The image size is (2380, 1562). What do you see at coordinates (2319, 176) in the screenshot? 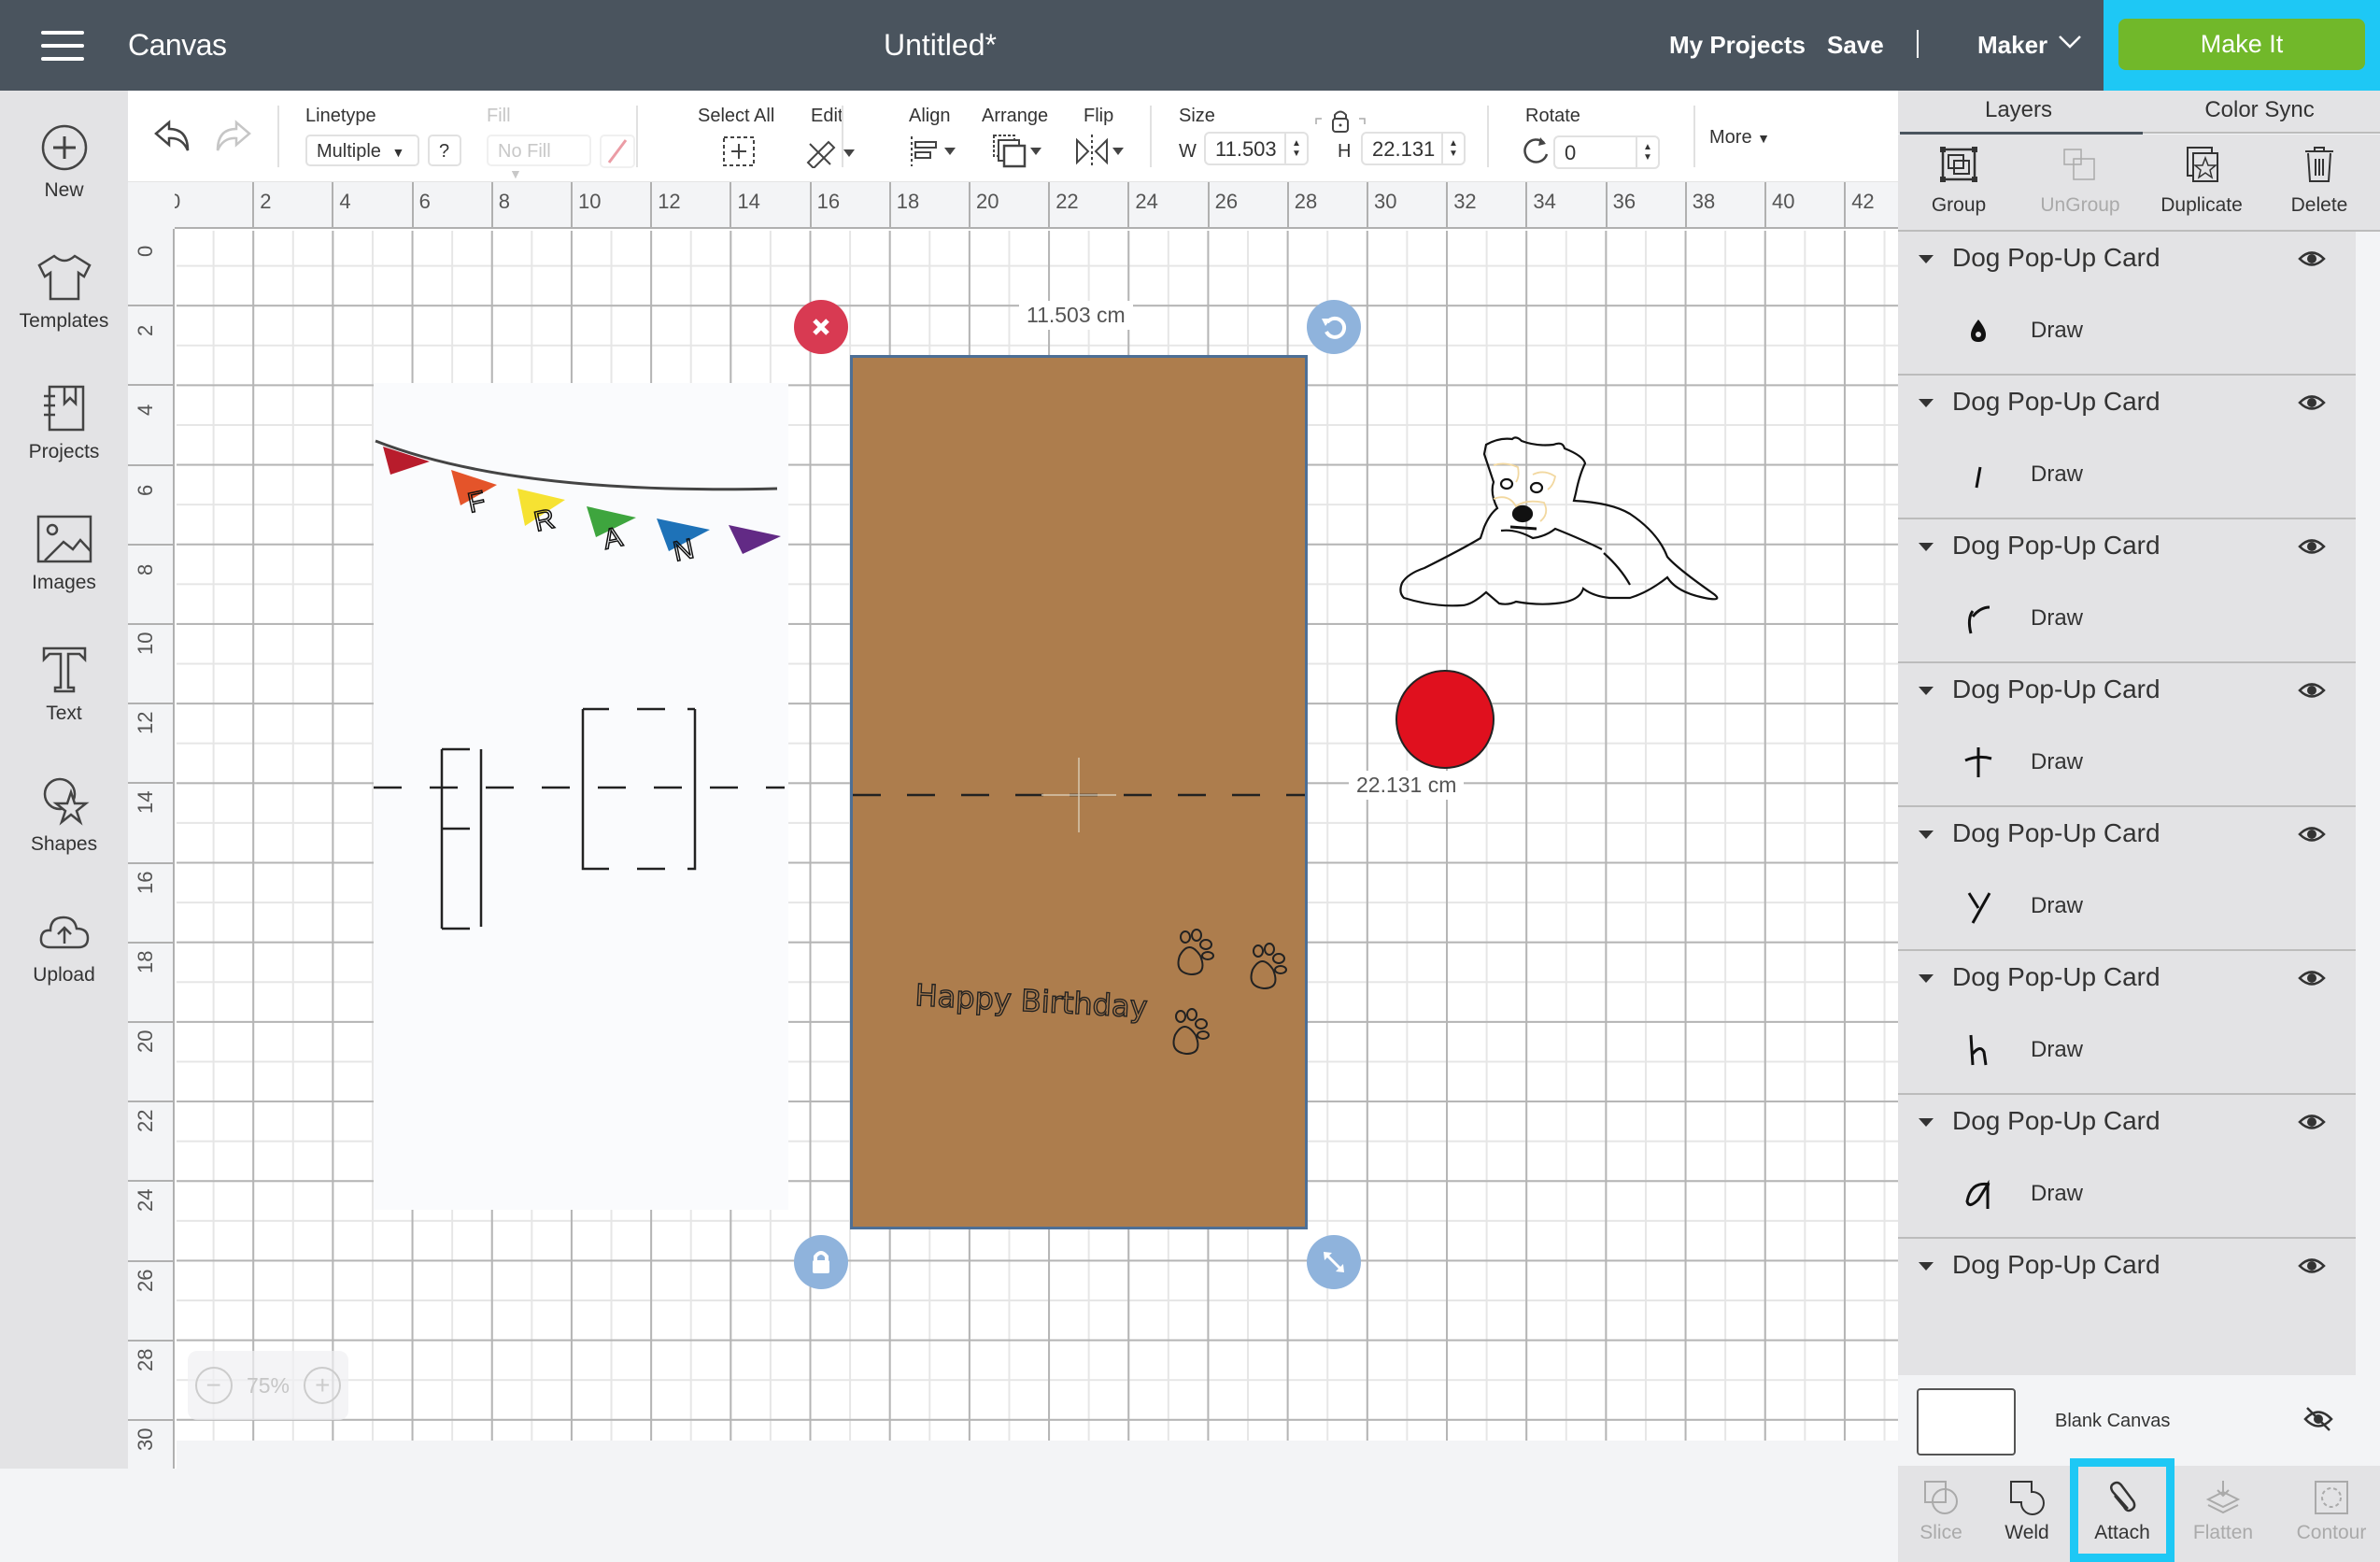
I see `delete-button: Delete` at bounding box center [2319, 176].